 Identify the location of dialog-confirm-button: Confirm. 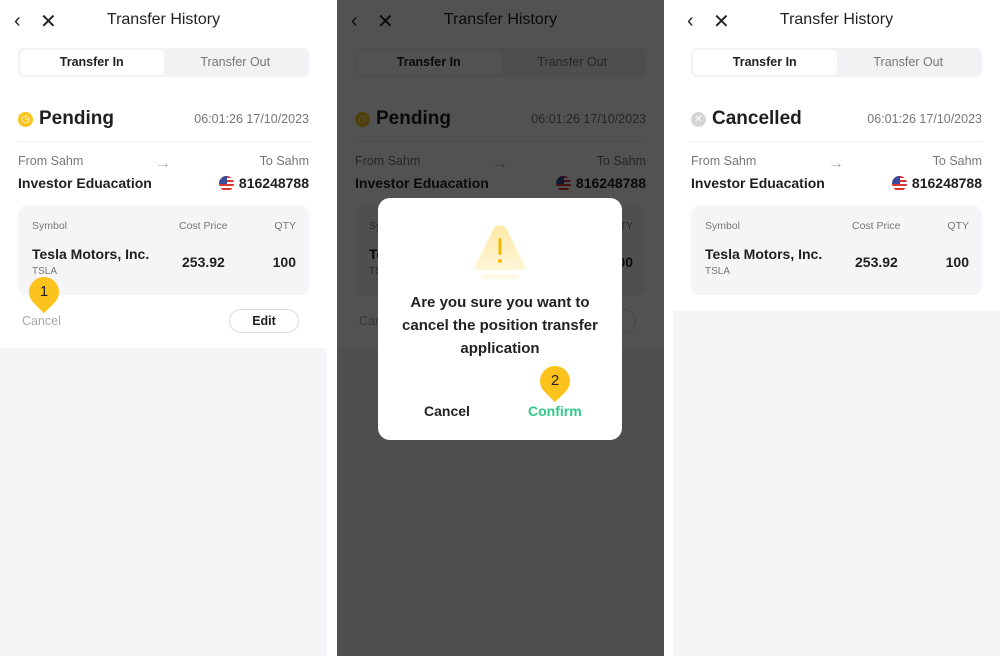
(555, 411).